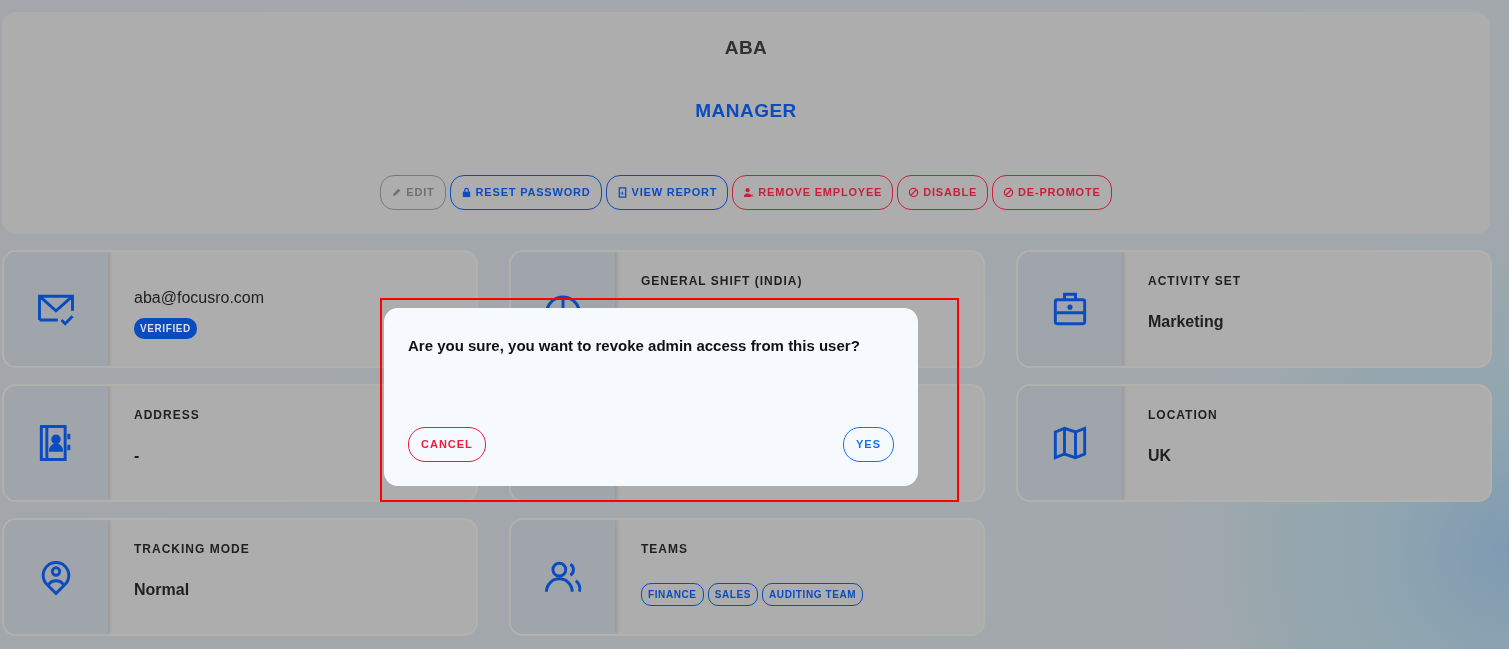 The width and height of the screenshot is (1509, 649). What do you see at coordinates (466, 192) in the screenshot?
I see `lock-icon` at bounding box center [466, 192].